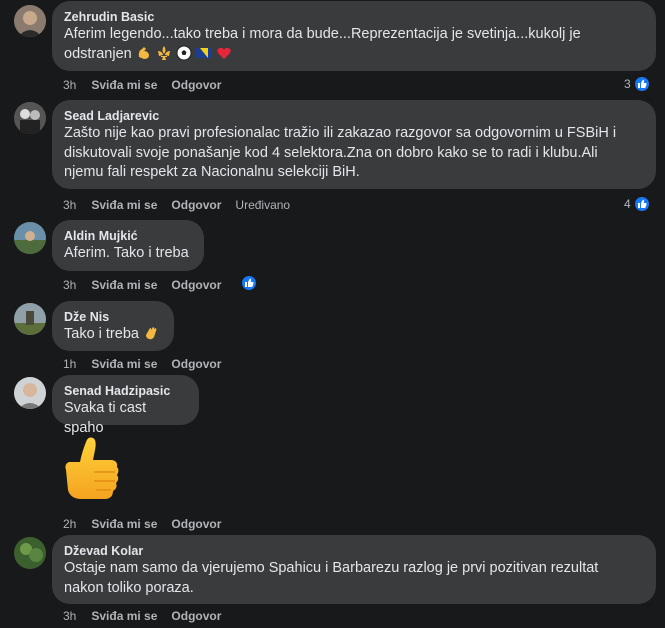 The image size is (665, 628). Describe the element at coordinates (113, 317) in the screenshot. I see `comment-author: Dže Nis` at that location.